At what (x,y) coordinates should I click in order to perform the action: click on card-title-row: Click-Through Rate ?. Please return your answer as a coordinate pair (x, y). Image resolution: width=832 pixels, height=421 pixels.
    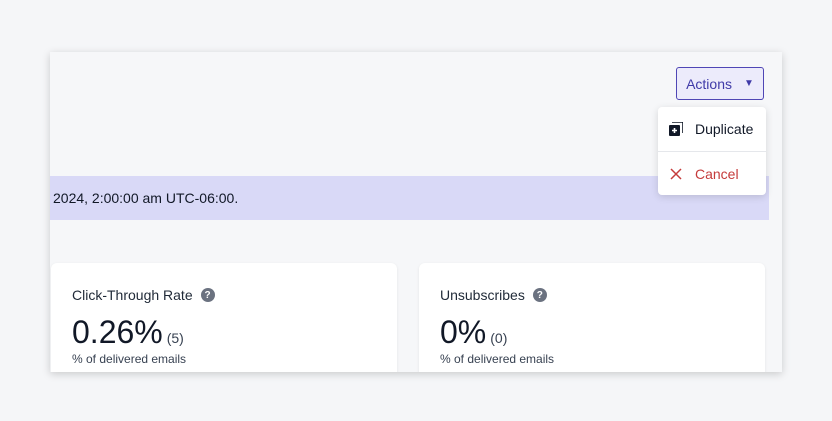
    Looking at the image, I should click on (143, 295).